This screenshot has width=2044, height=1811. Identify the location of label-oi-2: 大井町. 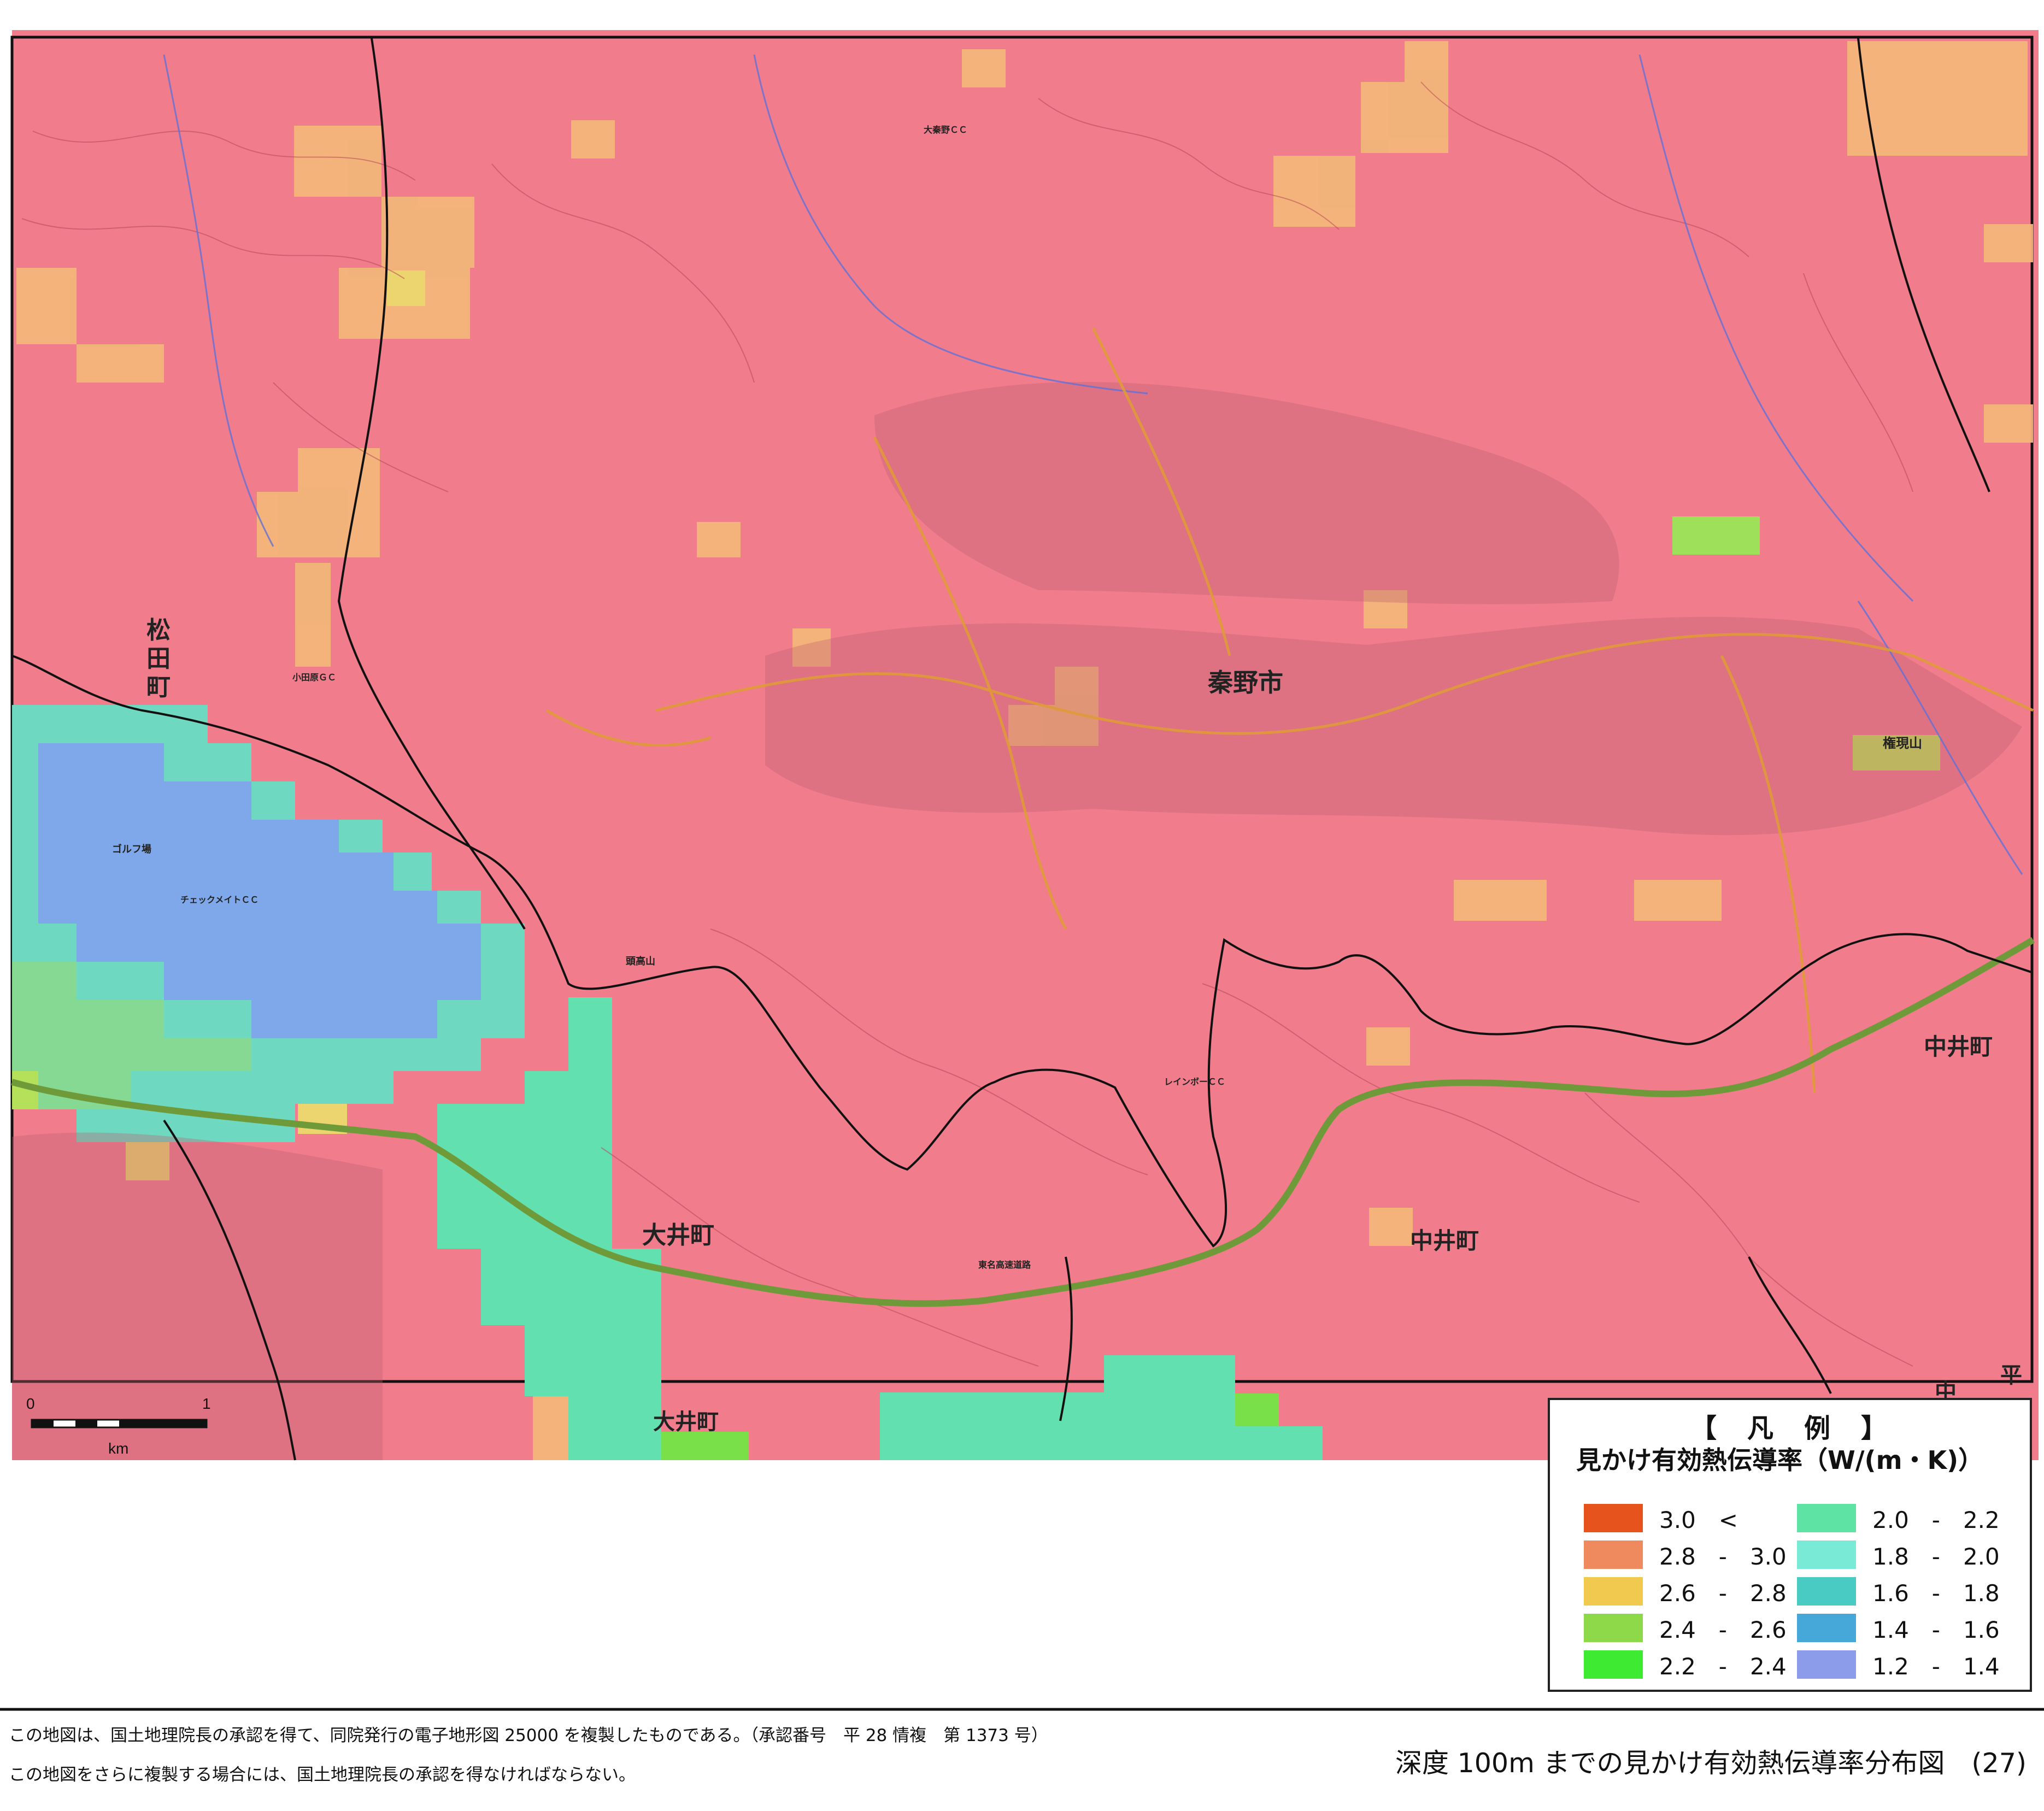
(686, 1421).